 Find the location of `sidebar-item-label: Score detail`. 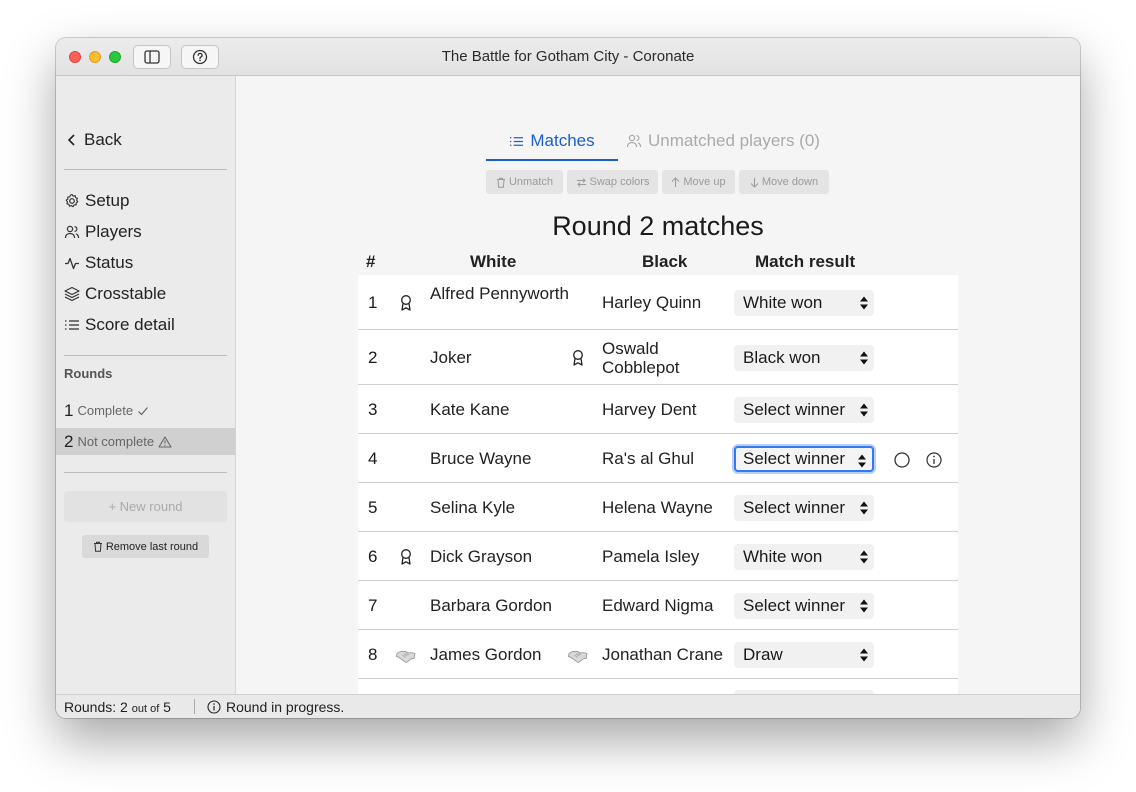

sidebar-item-label: Score detail is located at coordinates (130, 324).